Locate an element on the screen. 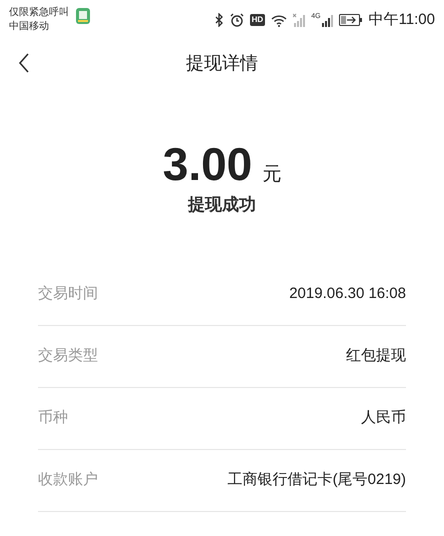 This screenshot has width=444, height=536. bluetooth-icon is located at coordinates (219, 20).